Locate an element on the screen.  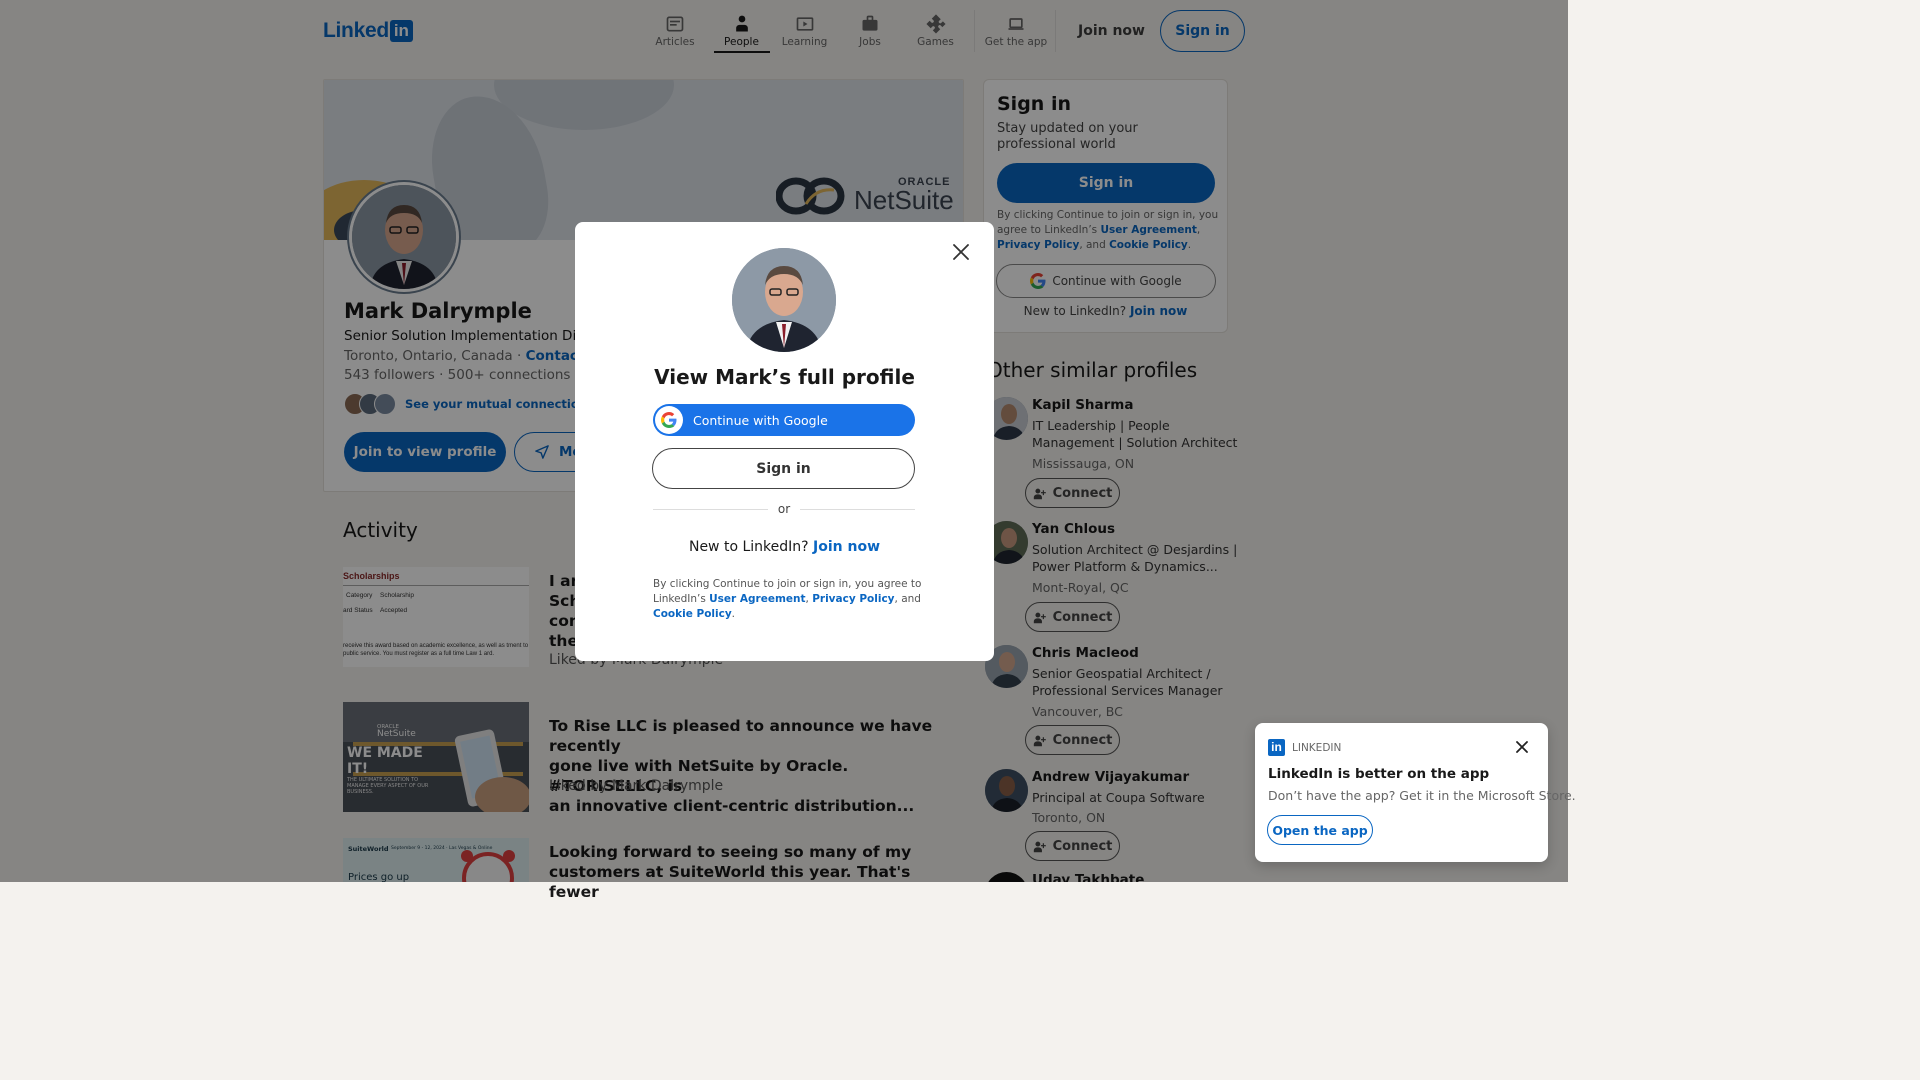
google-icon-wrap is located at coordinates (669, 420).